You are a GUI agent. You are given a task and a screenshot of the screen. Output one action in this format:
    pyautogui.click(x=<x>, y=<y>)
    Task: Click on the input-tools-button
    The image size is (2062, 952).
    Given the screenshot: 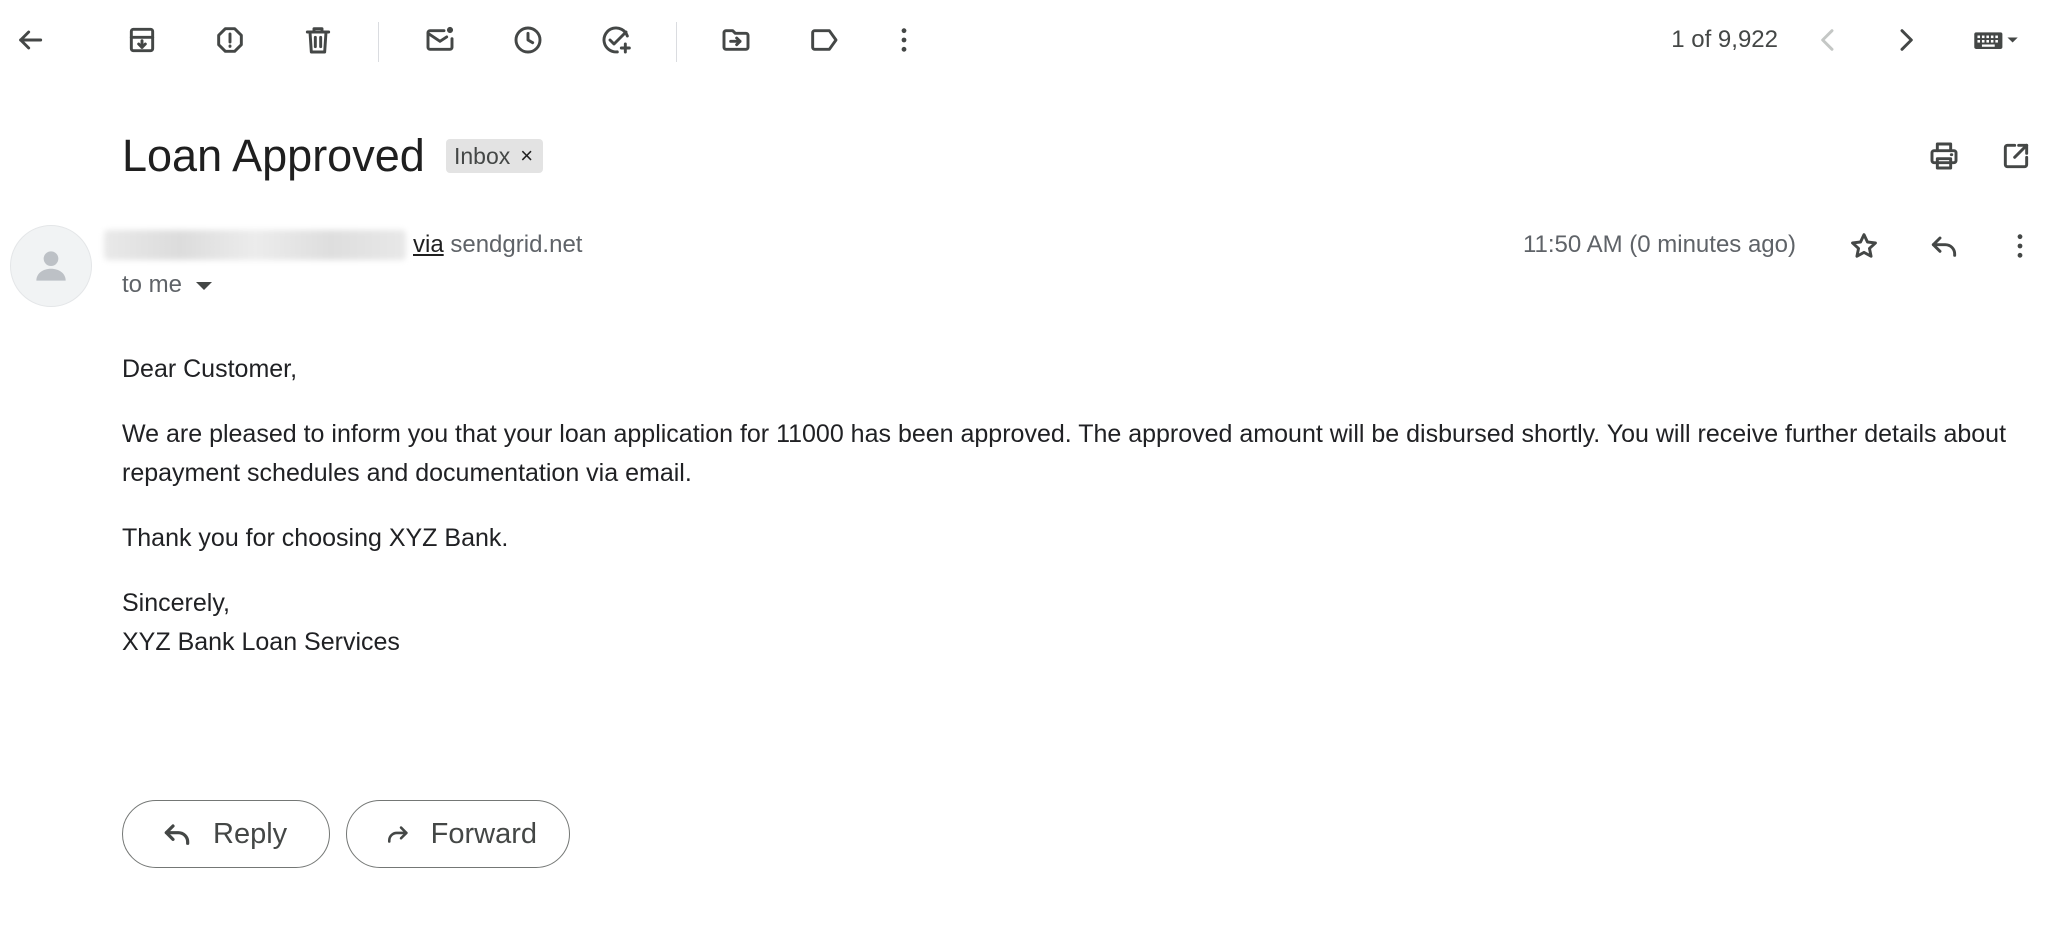 What is the action you would take?
    pyautogui.click(x=1996, y=40)
    